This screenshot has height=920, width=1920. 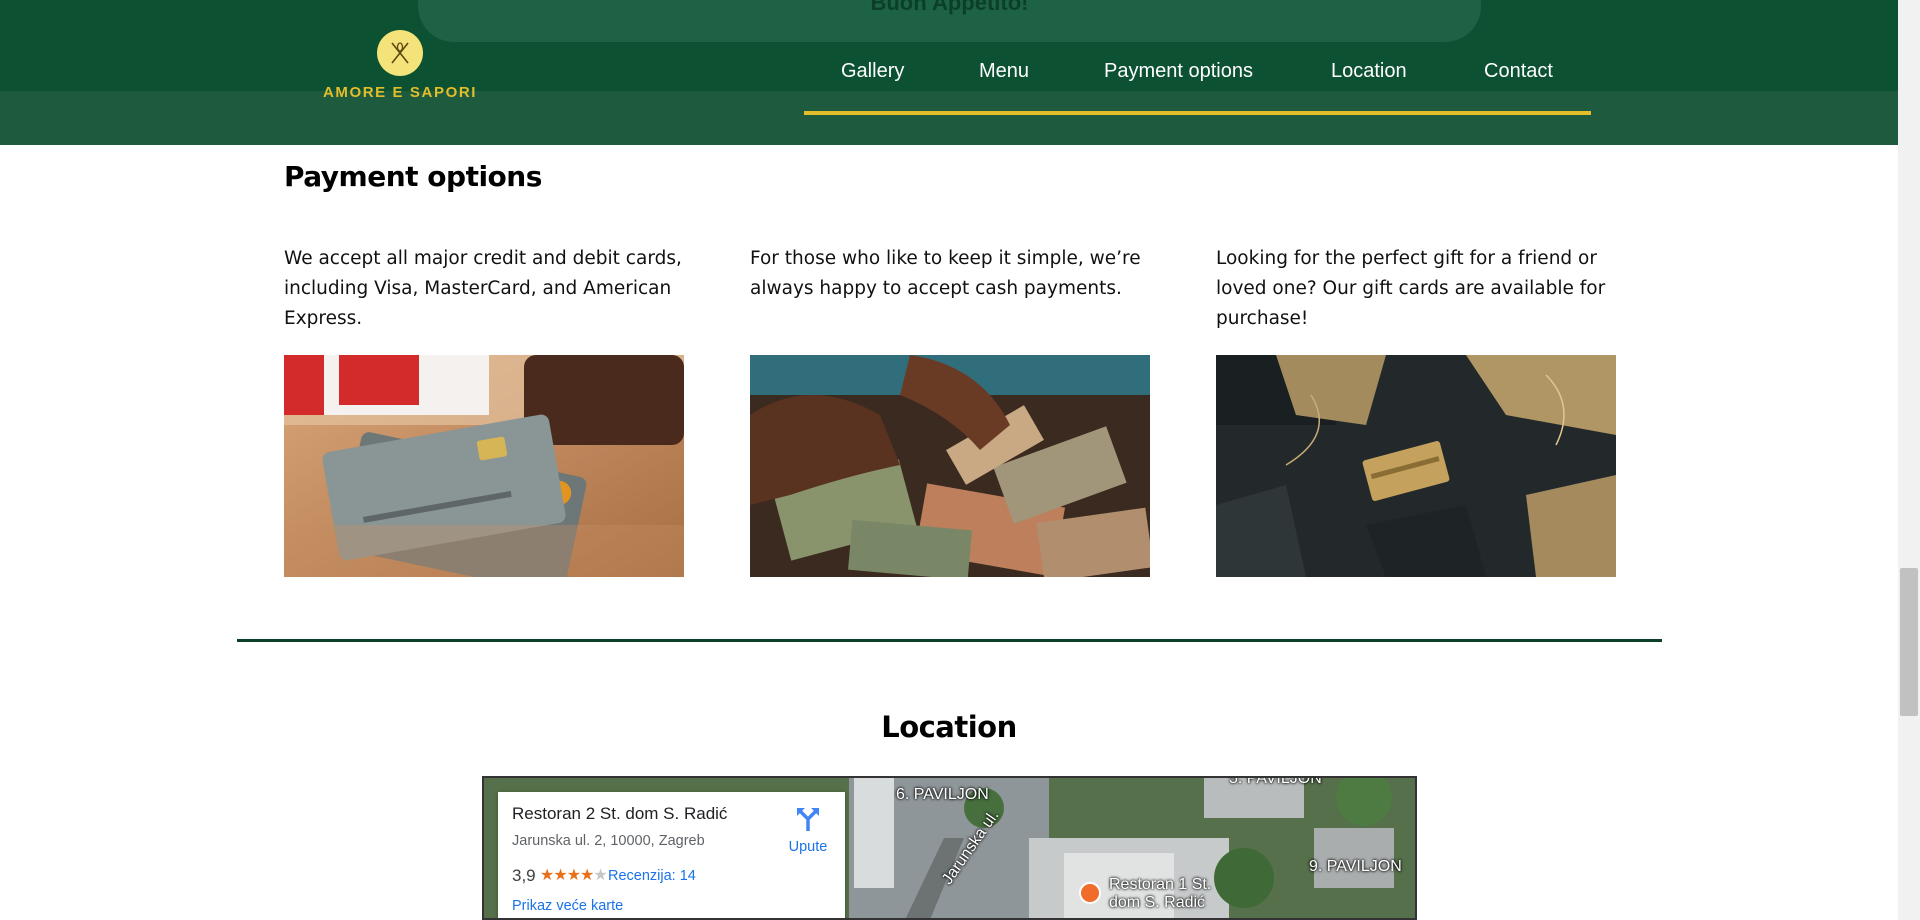 What do you see at coordinates (1157, 902) in the screenshot?
I see `map-label-restaurant-1-line2: dom S. Radić` at bounding box center [1157, 902].